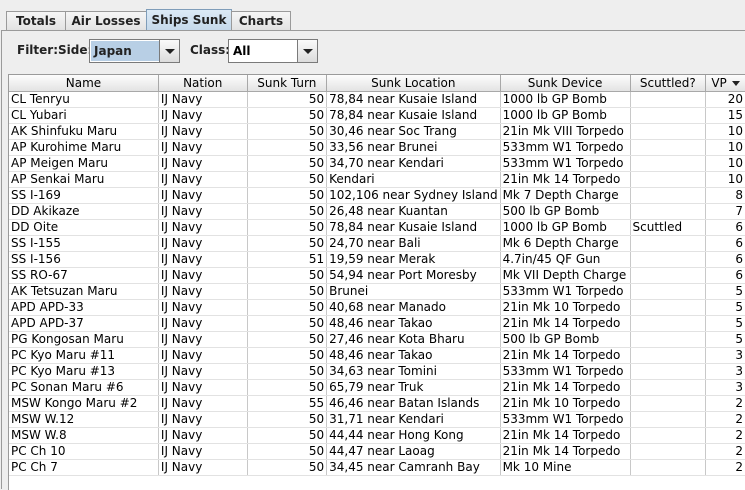 The image size is (745, 490). What do you see at coordinates (725, 403) in the screenshot?
I see `cell-vp: 2` at bounding box center [725, 403].